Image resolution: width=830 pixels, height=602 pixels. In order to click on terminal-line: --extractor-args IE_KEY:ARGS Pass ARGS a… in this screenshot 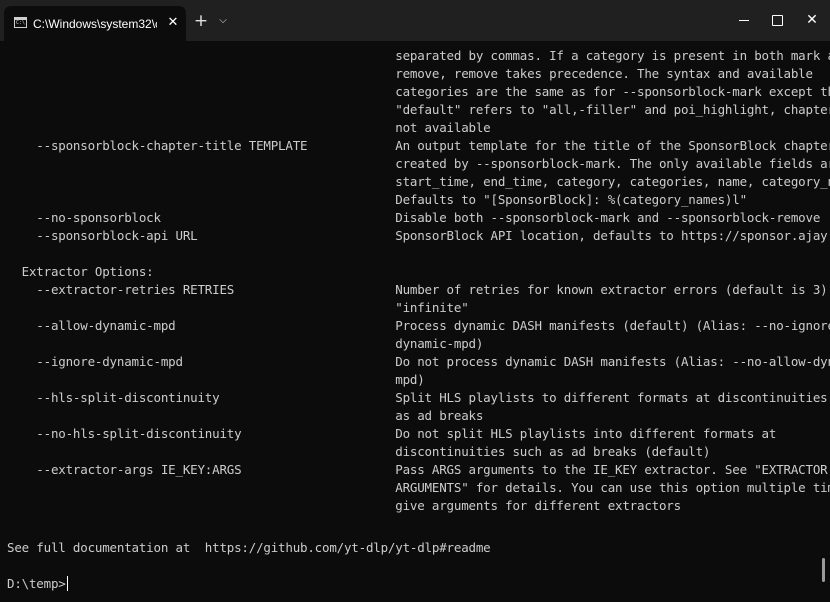, I will do `click(417, 469)`.